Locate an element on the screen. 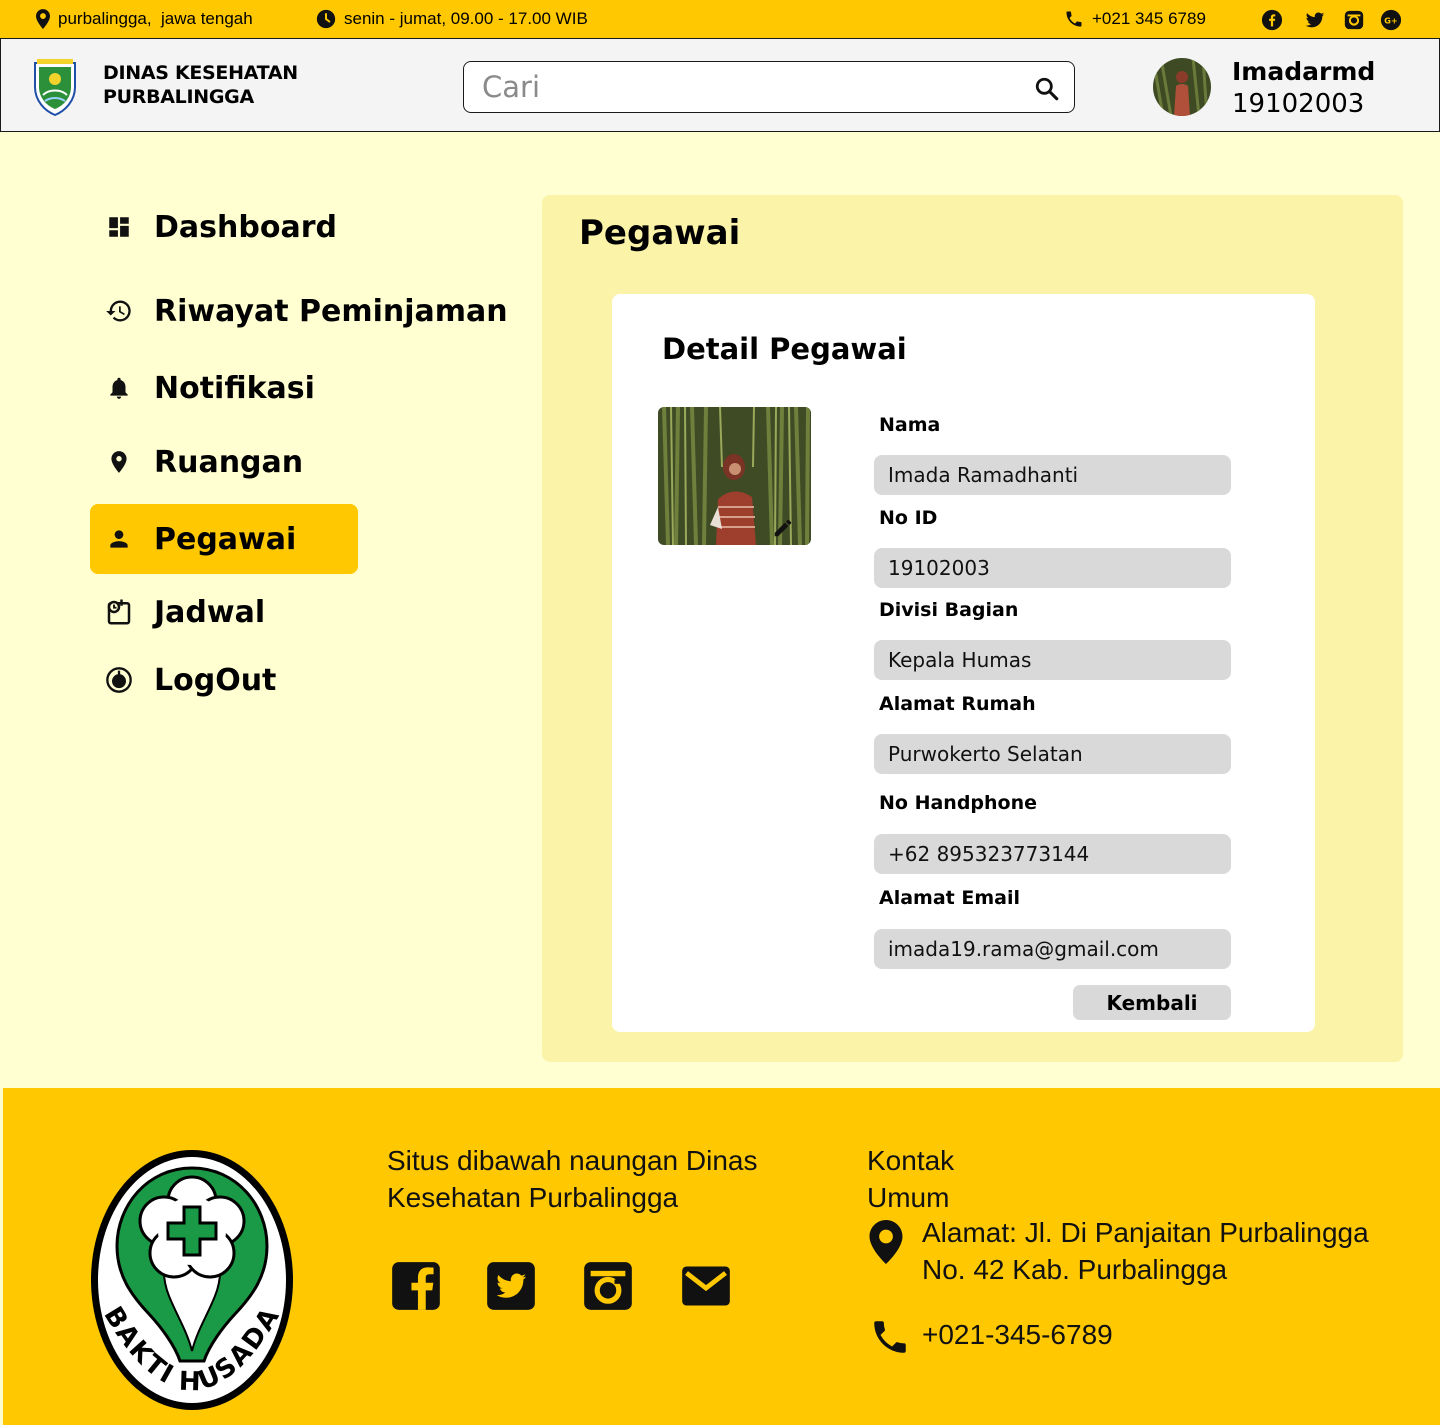 The image size is (1440, 1425). search-input is located at coordinates (752, 87).